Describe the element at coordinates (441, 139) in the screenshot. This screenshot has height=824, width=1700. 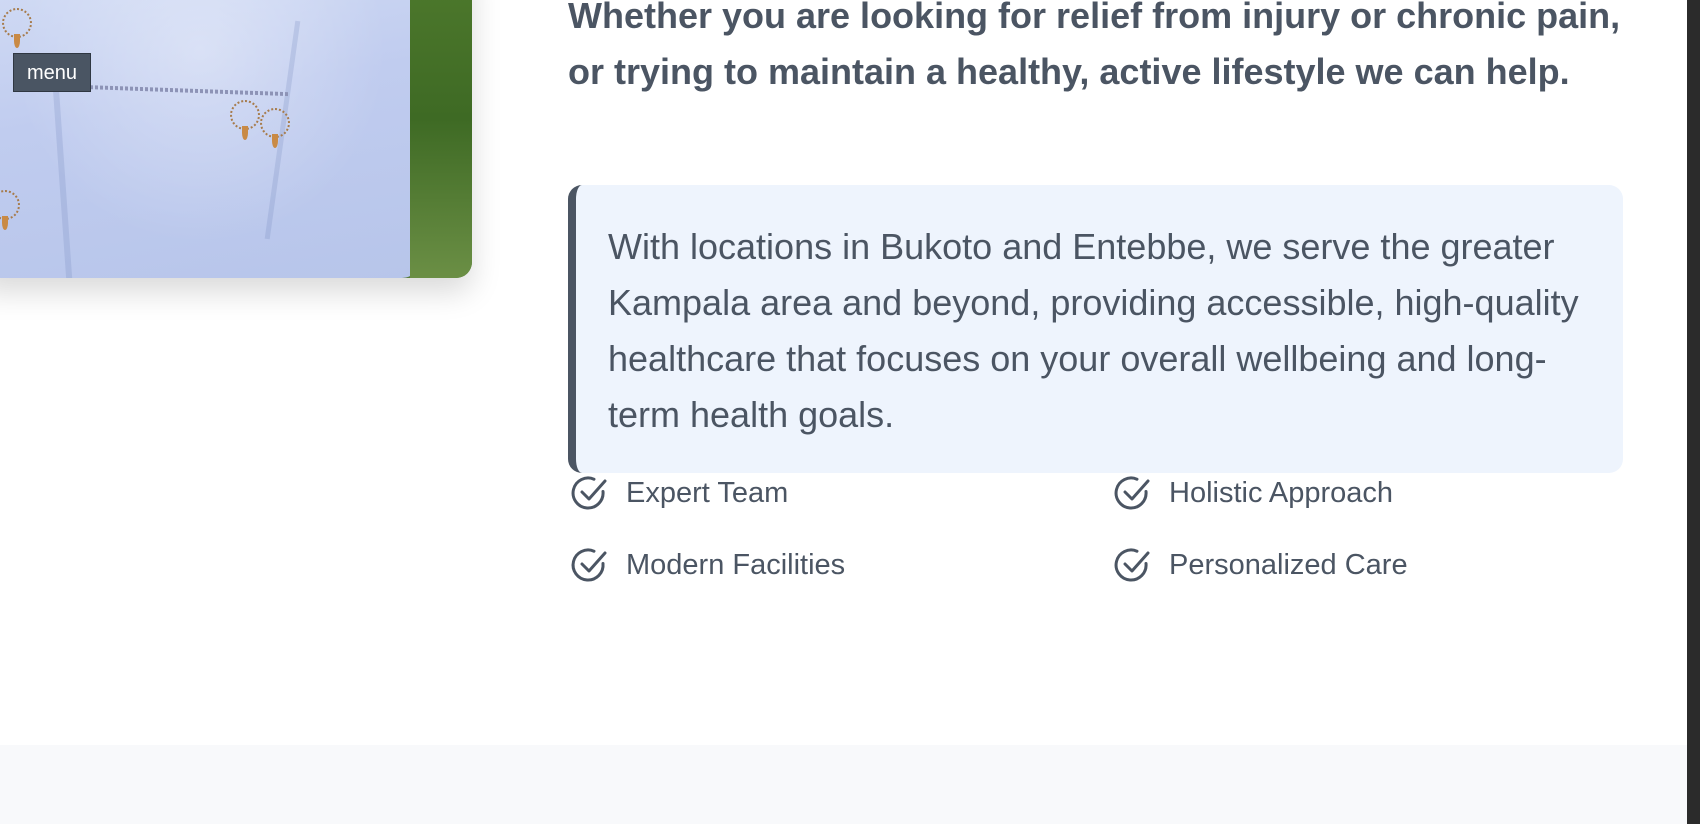
I see `grass-background` at that location.